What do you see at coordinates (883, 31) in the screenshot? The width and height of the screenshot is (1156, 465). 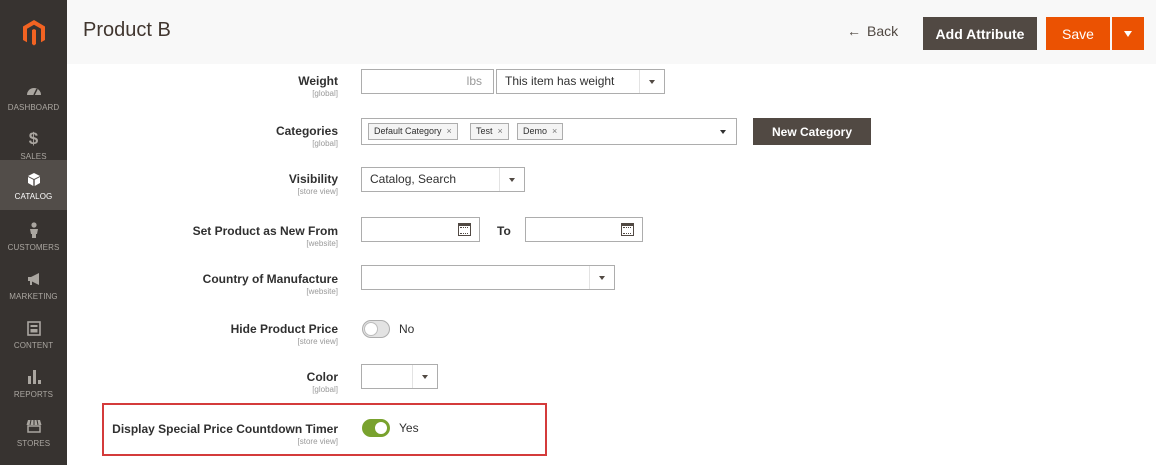 I see `back-label: Back` at bounding box center [883, 31].